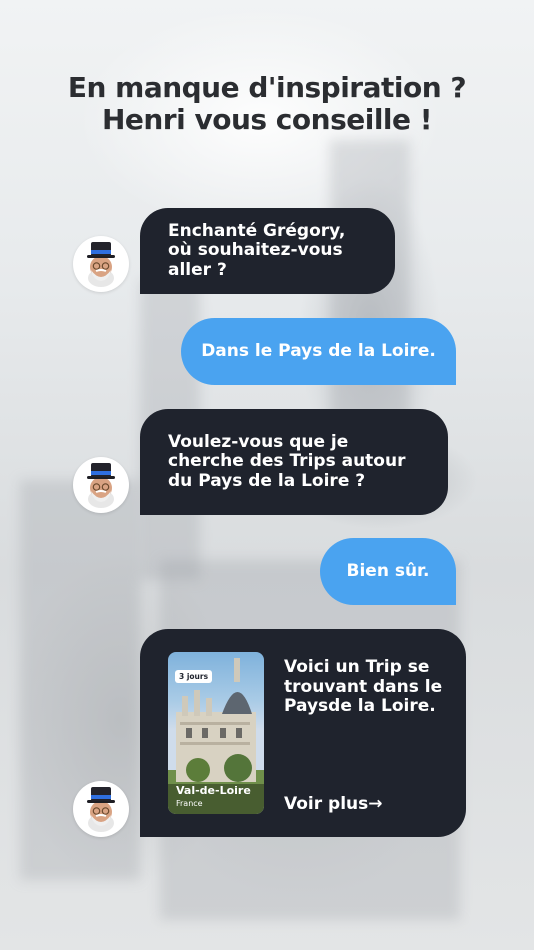 Image resolution: width=534 pixels, height=950 pixels. I want to click on message-text: Bien sûr., so click(388, 570).